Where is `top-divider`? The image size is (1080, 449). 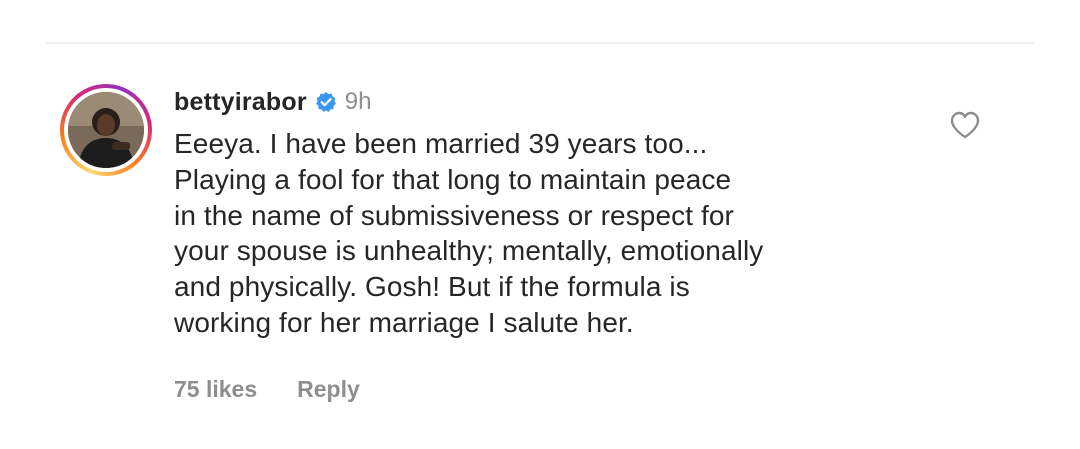 top-divider is located at coordinates (540, 43).